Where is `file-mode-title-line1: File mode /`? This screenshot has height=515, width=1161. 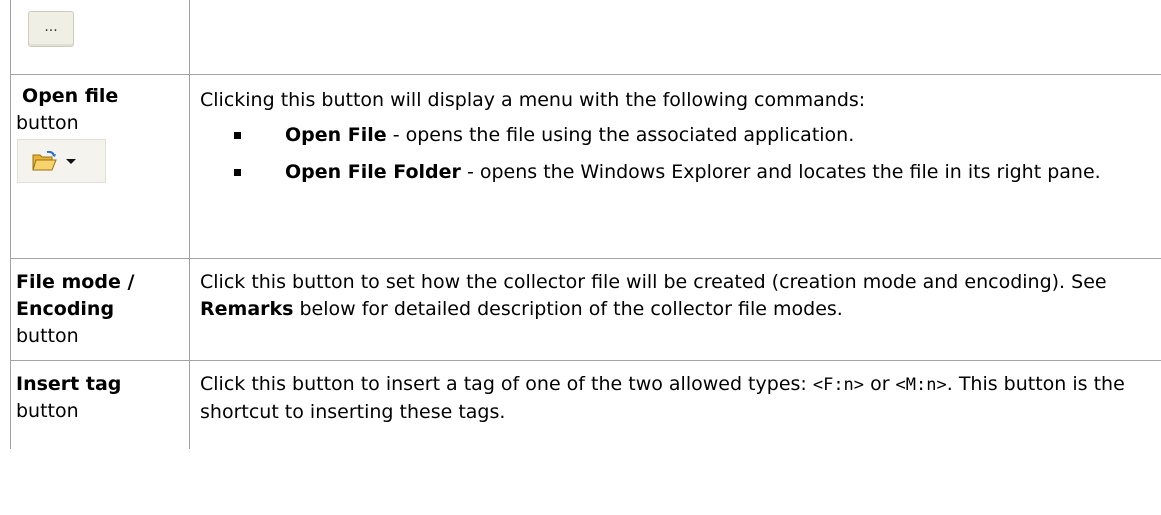 file-mode-title-line1: File mode / is located at coordinates (75, 282).